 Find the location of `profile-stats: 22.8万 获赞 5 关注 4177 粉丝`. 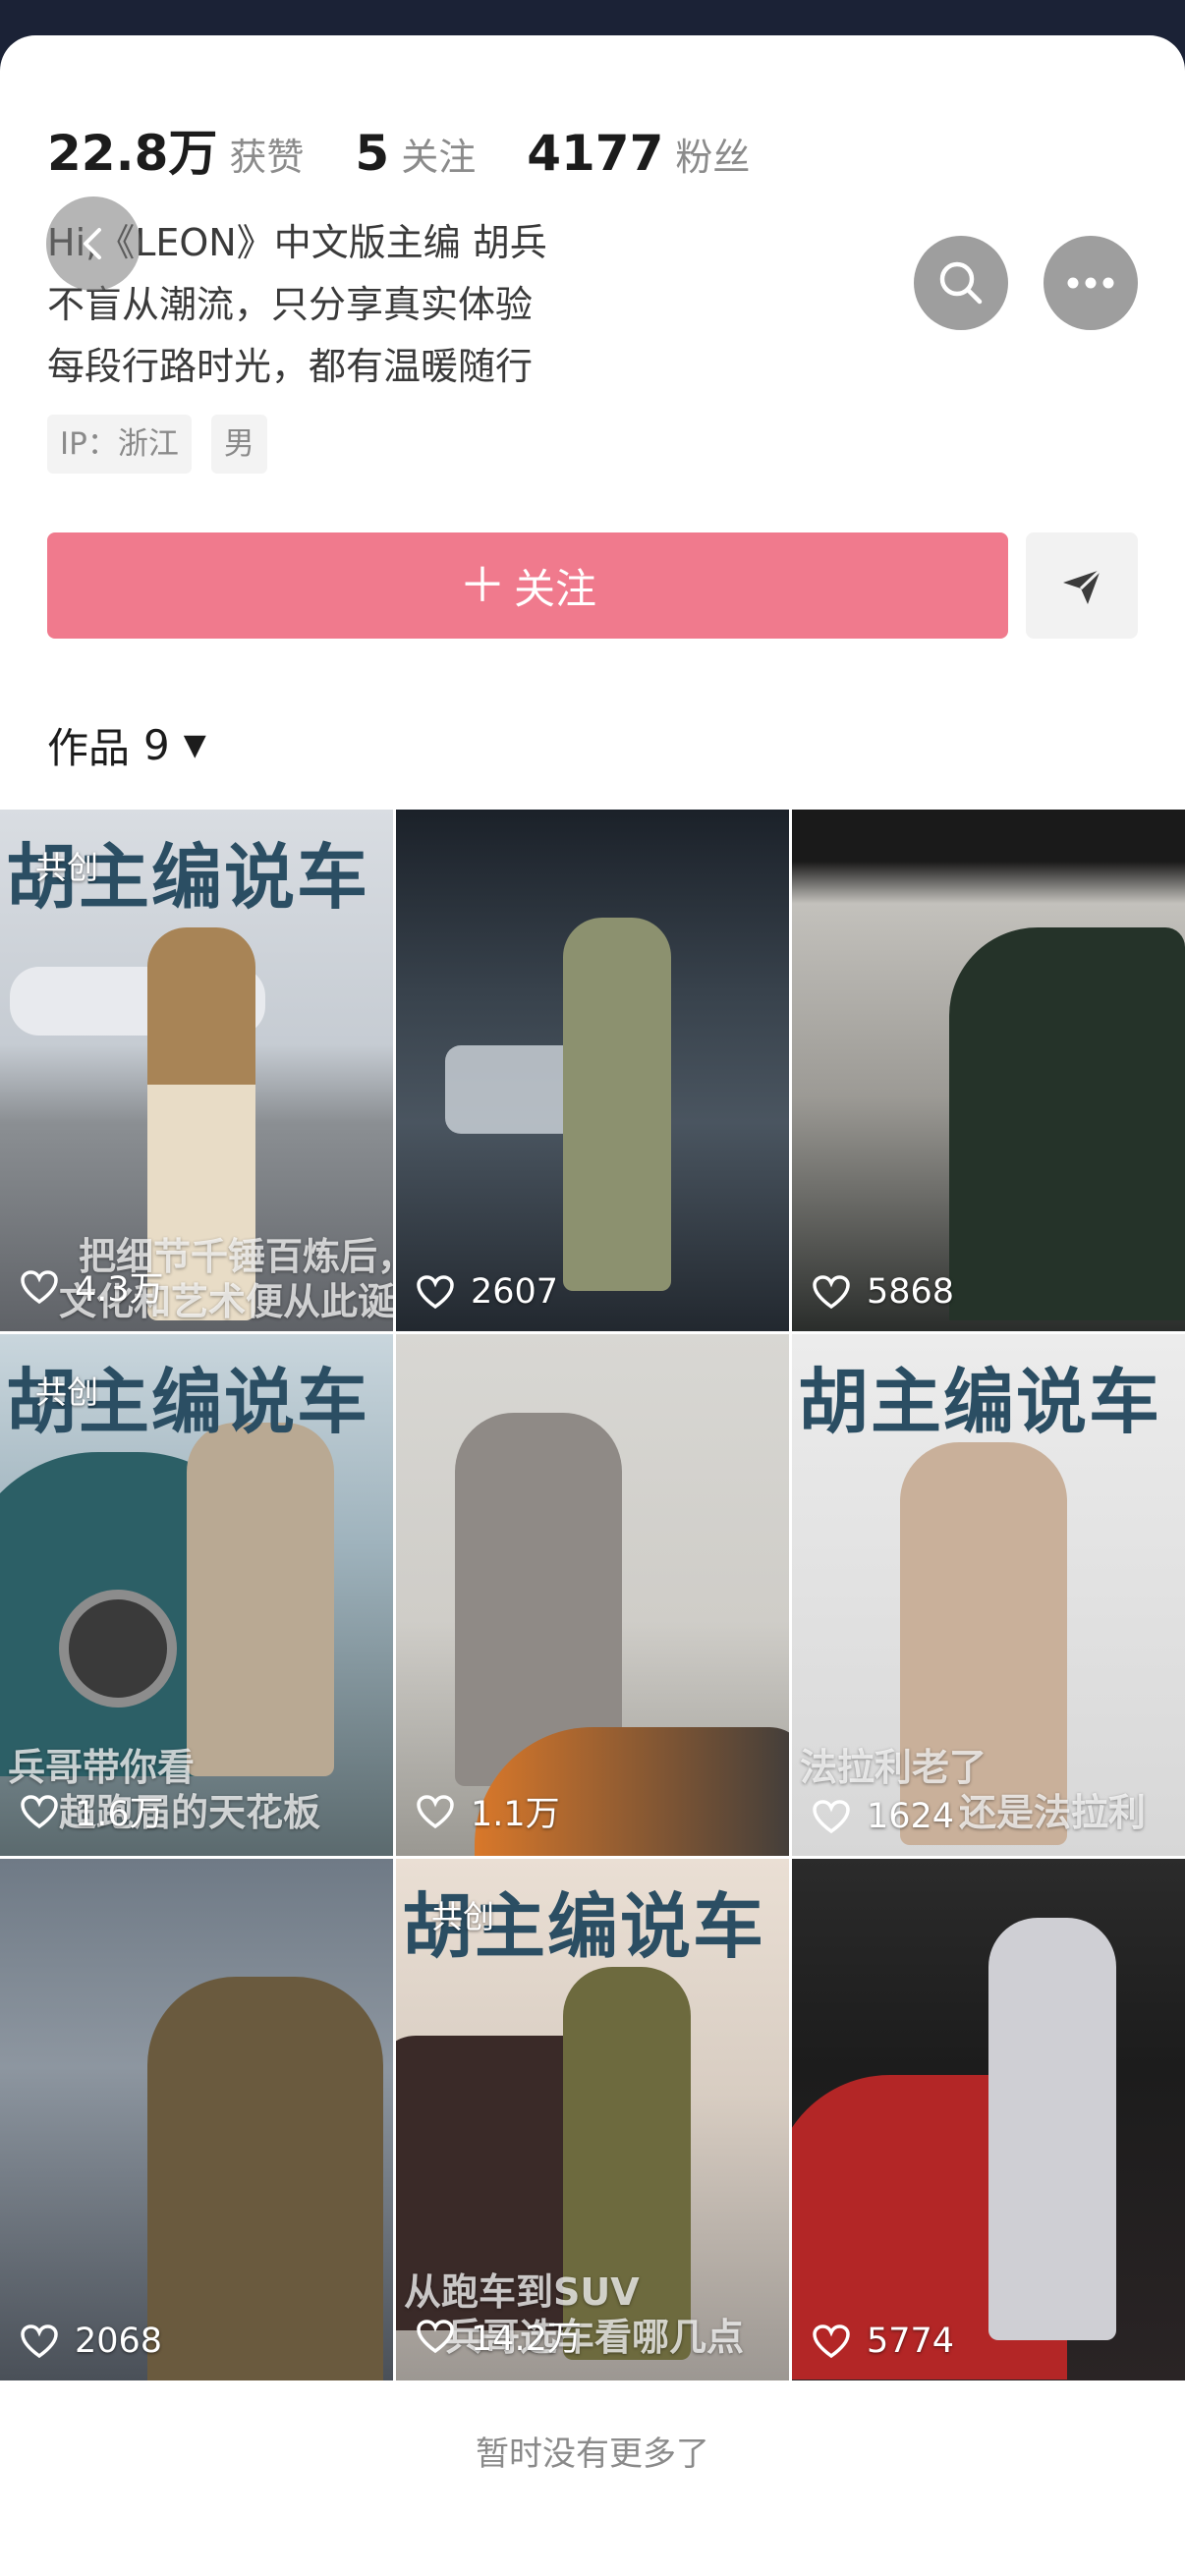

profile-stats: 22.8万 获赞 5 关注 4177 粉丝 is located at coordinates (424, 149).